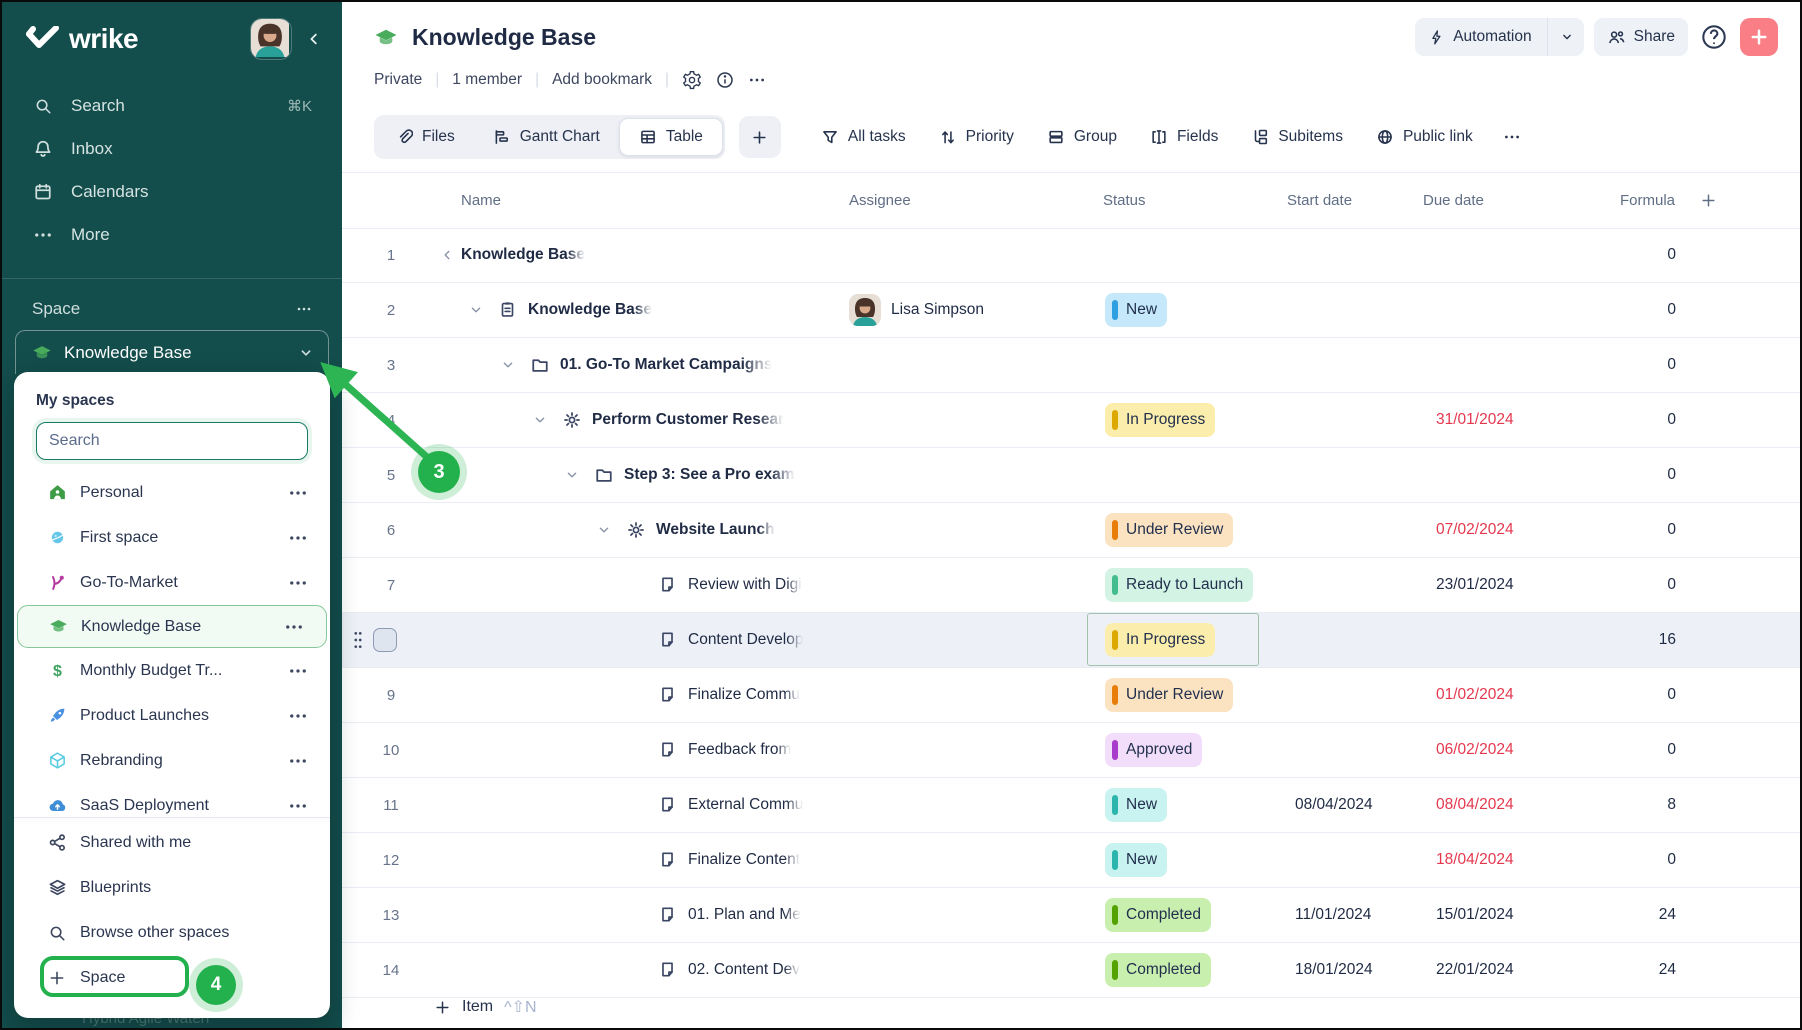 The image size is (1802, 1030). I want to click on sidebar-item-inbox: Inbox, so click(172, 148).